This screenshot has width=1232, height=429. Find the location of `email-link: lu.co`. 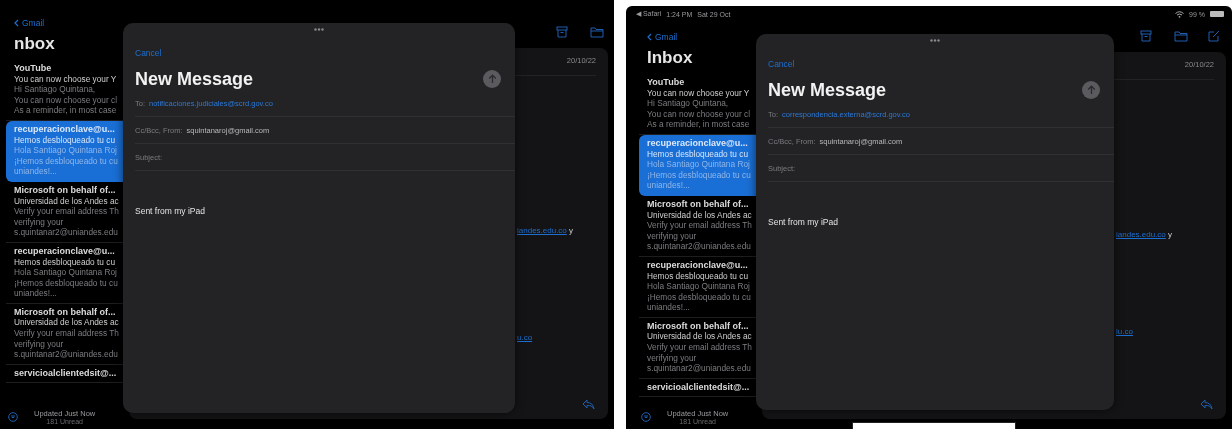

email-link: lu.co is located at coordinates (1124, 331).